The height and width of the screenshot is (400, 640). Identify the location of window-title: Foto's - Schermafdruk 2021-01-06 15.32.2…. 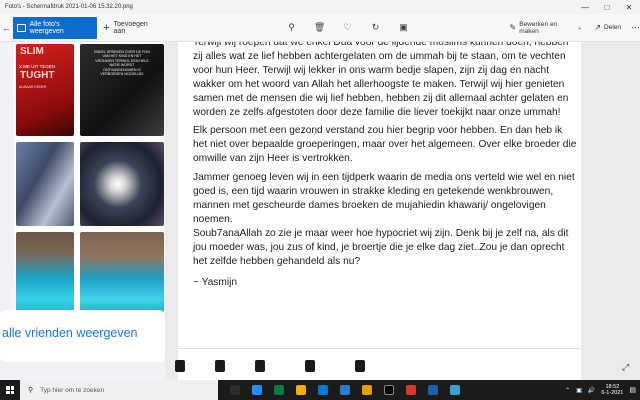
(69, 7).